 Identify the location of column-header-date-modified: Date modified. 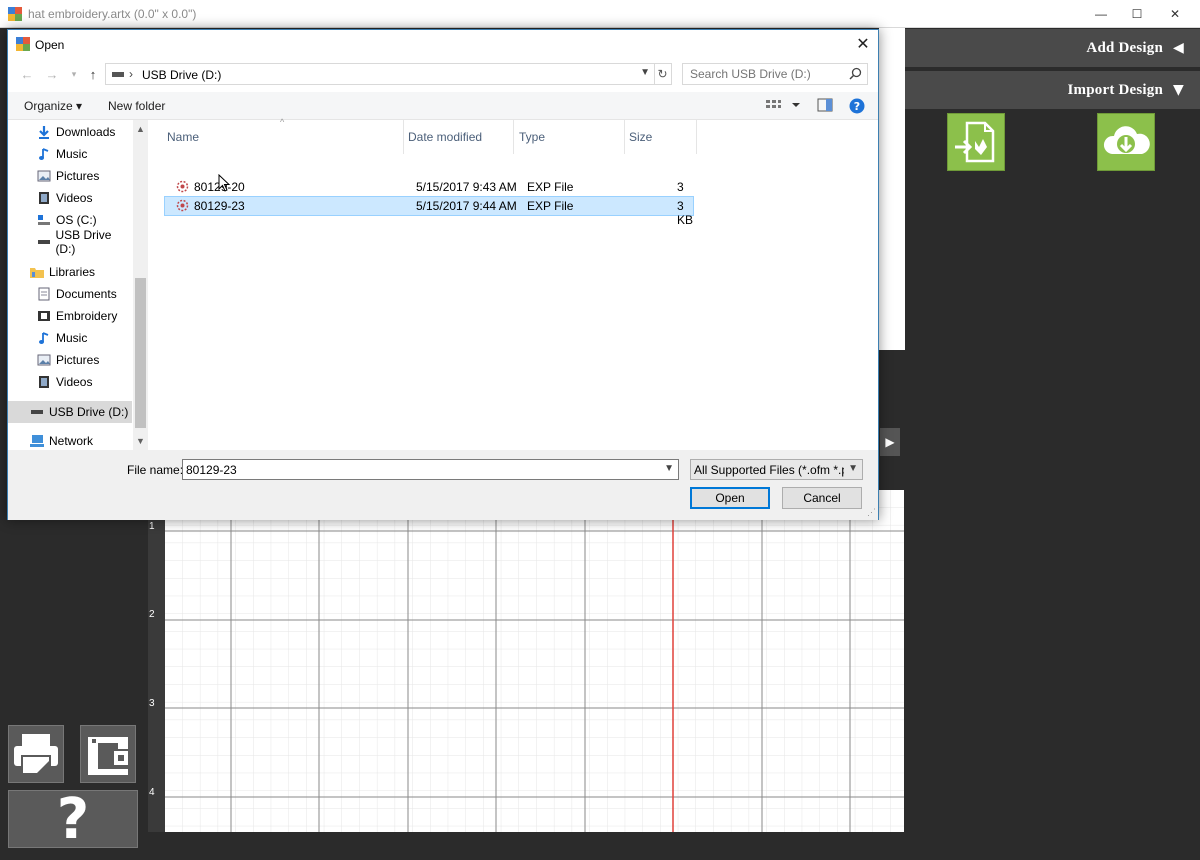
(445, 137).